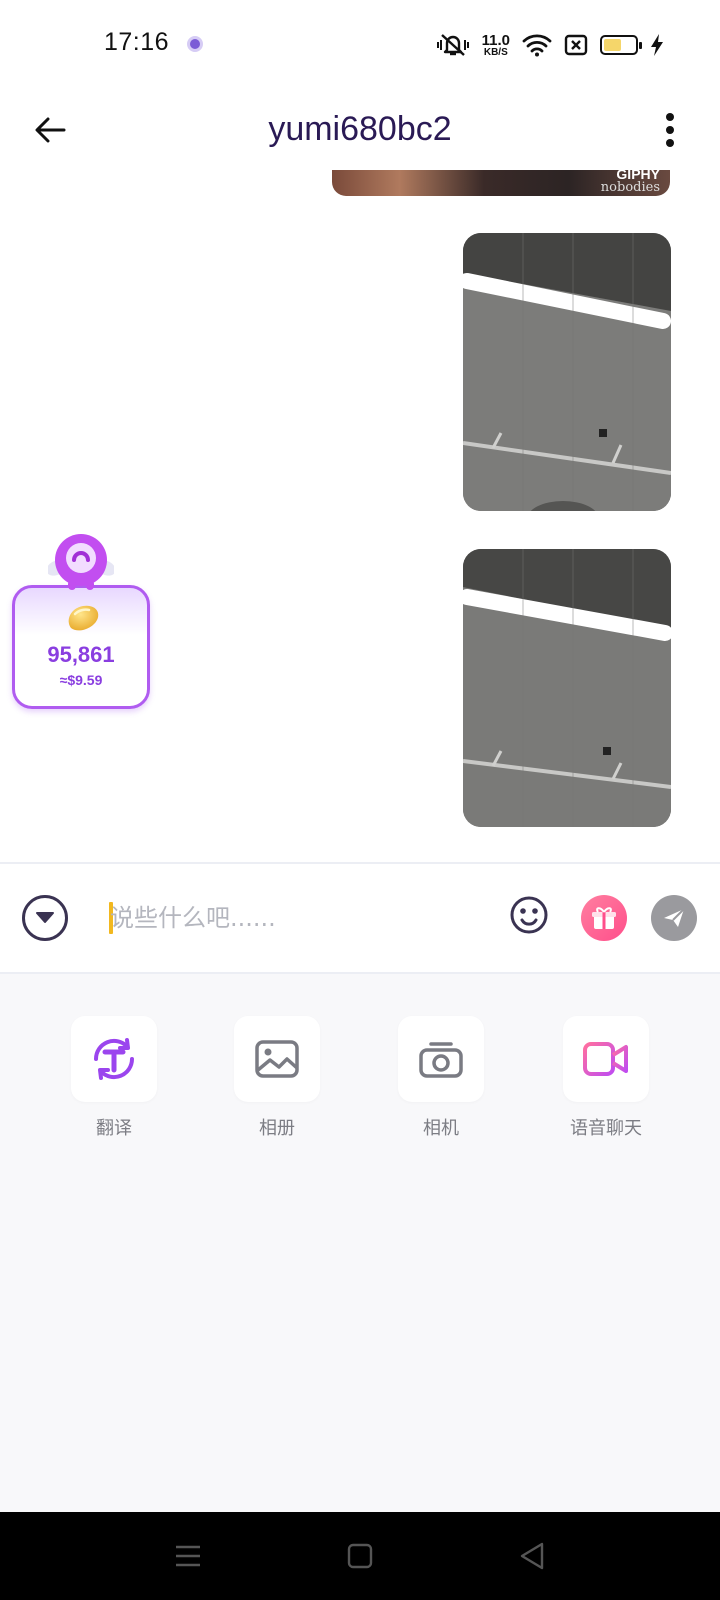  I want to click on nav-recents-button, so click(188, 1556).